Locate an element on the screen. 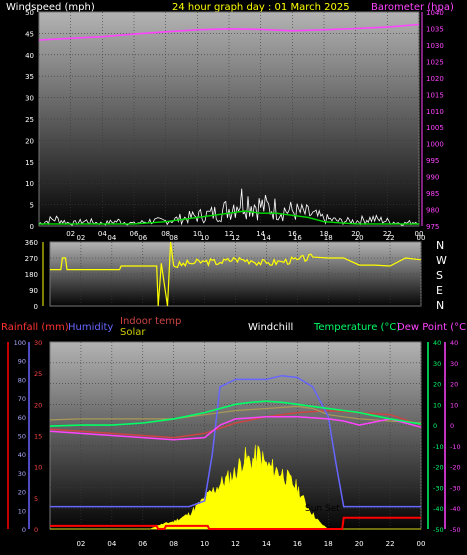 This screenshot has width=467, height=555. temperature-x-tick-label: 08 is located at coordinates (173, 544).